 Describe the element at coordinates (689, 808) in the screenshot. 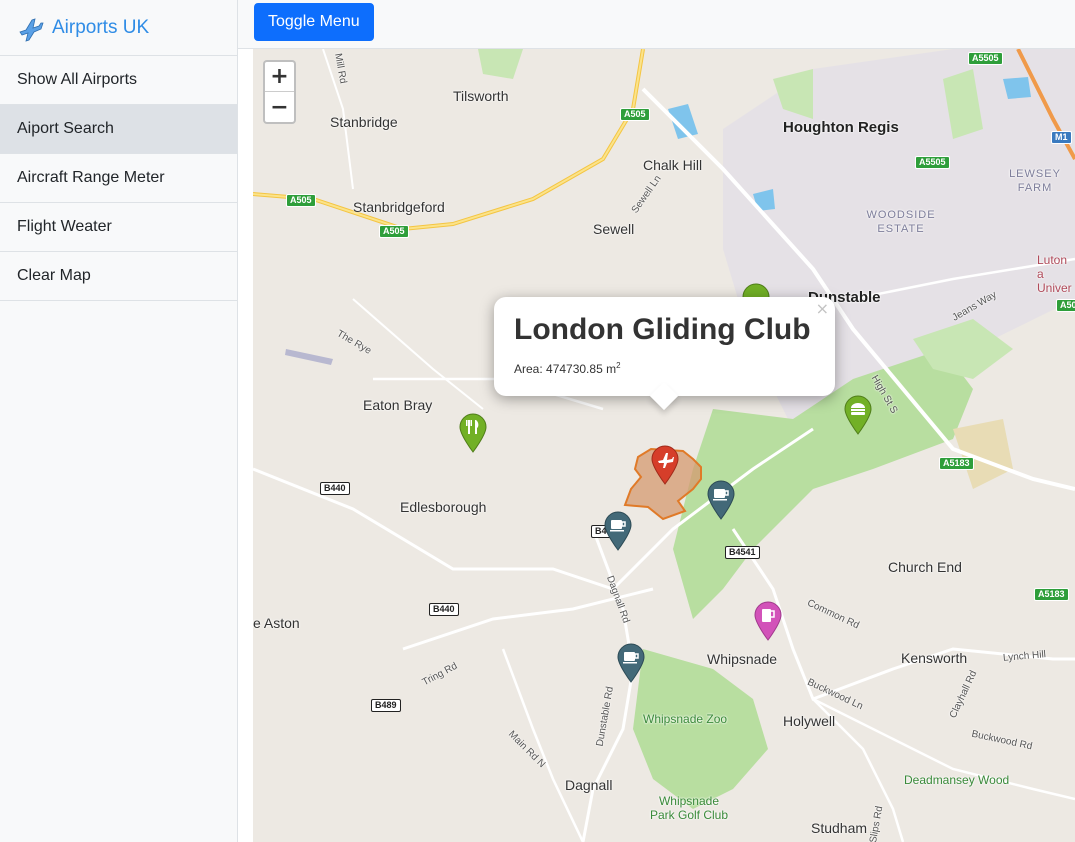

I see `poi-label: Whipsnade Park Golf Club` at that location.